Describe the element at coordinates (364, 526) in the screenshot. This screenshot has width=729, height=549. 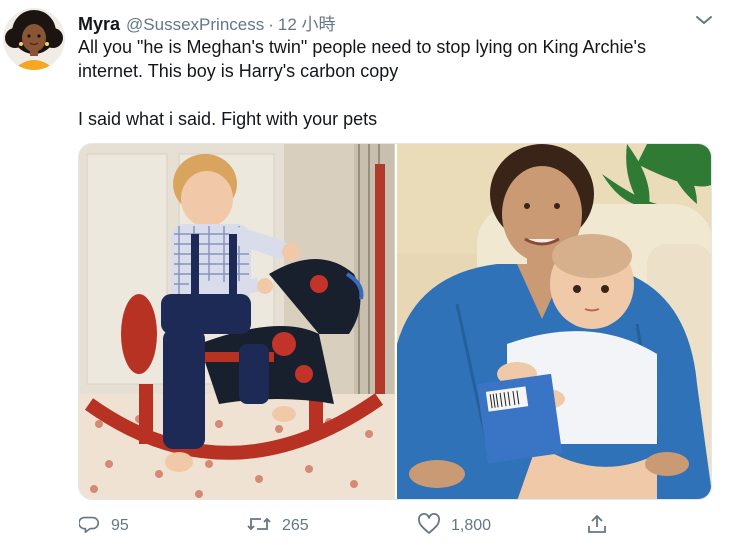
I see `tweet-actions: 95 265 1,800` at that location.